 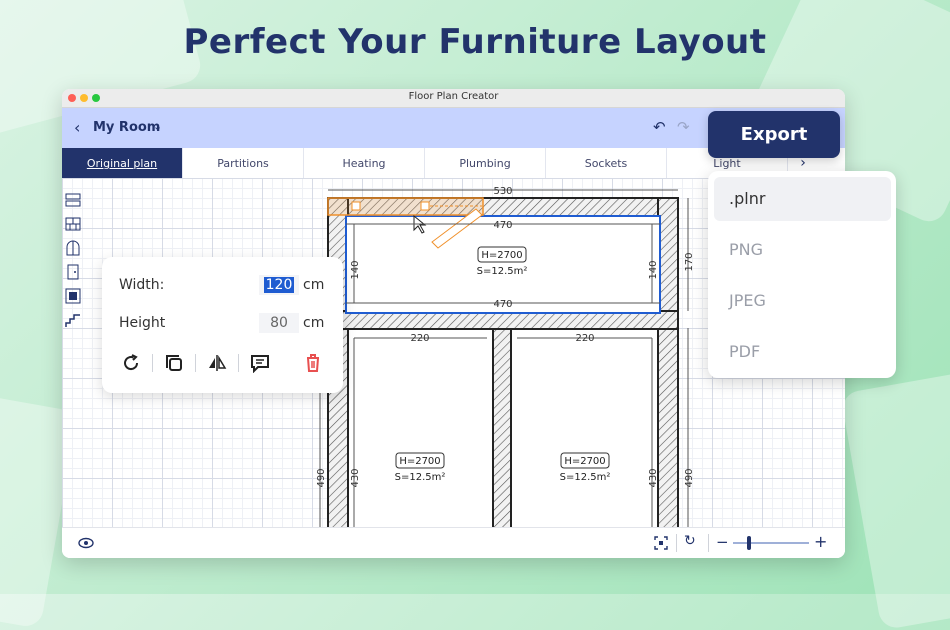 What do you see at coordinates (502, 428) in the screenshot?
I see `wall-divider` at bounding box center [502, 428].